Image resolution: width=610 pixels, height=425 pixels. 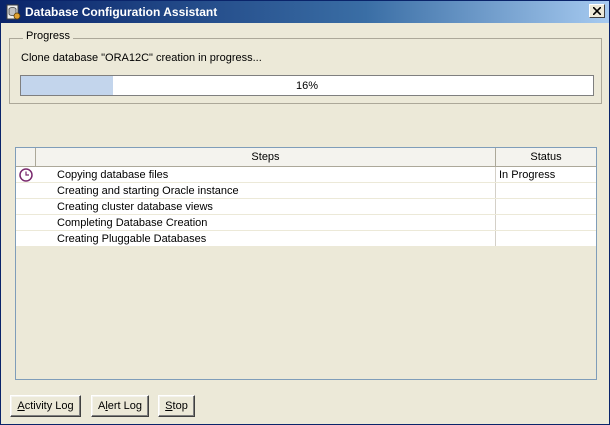 I want to click on table-row: Copying database files In Progress, so click(x=306, y=175).